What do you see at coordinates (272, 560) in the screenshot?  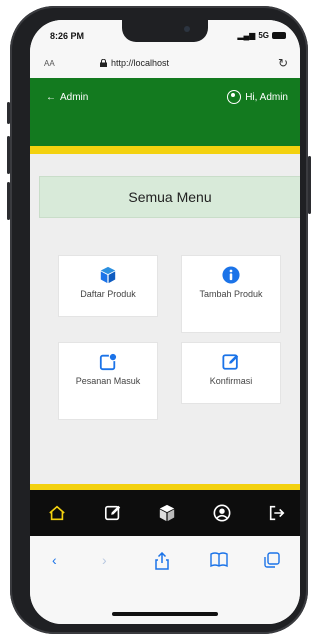 I see `tabs-icon` at bounding box center [272, 560].